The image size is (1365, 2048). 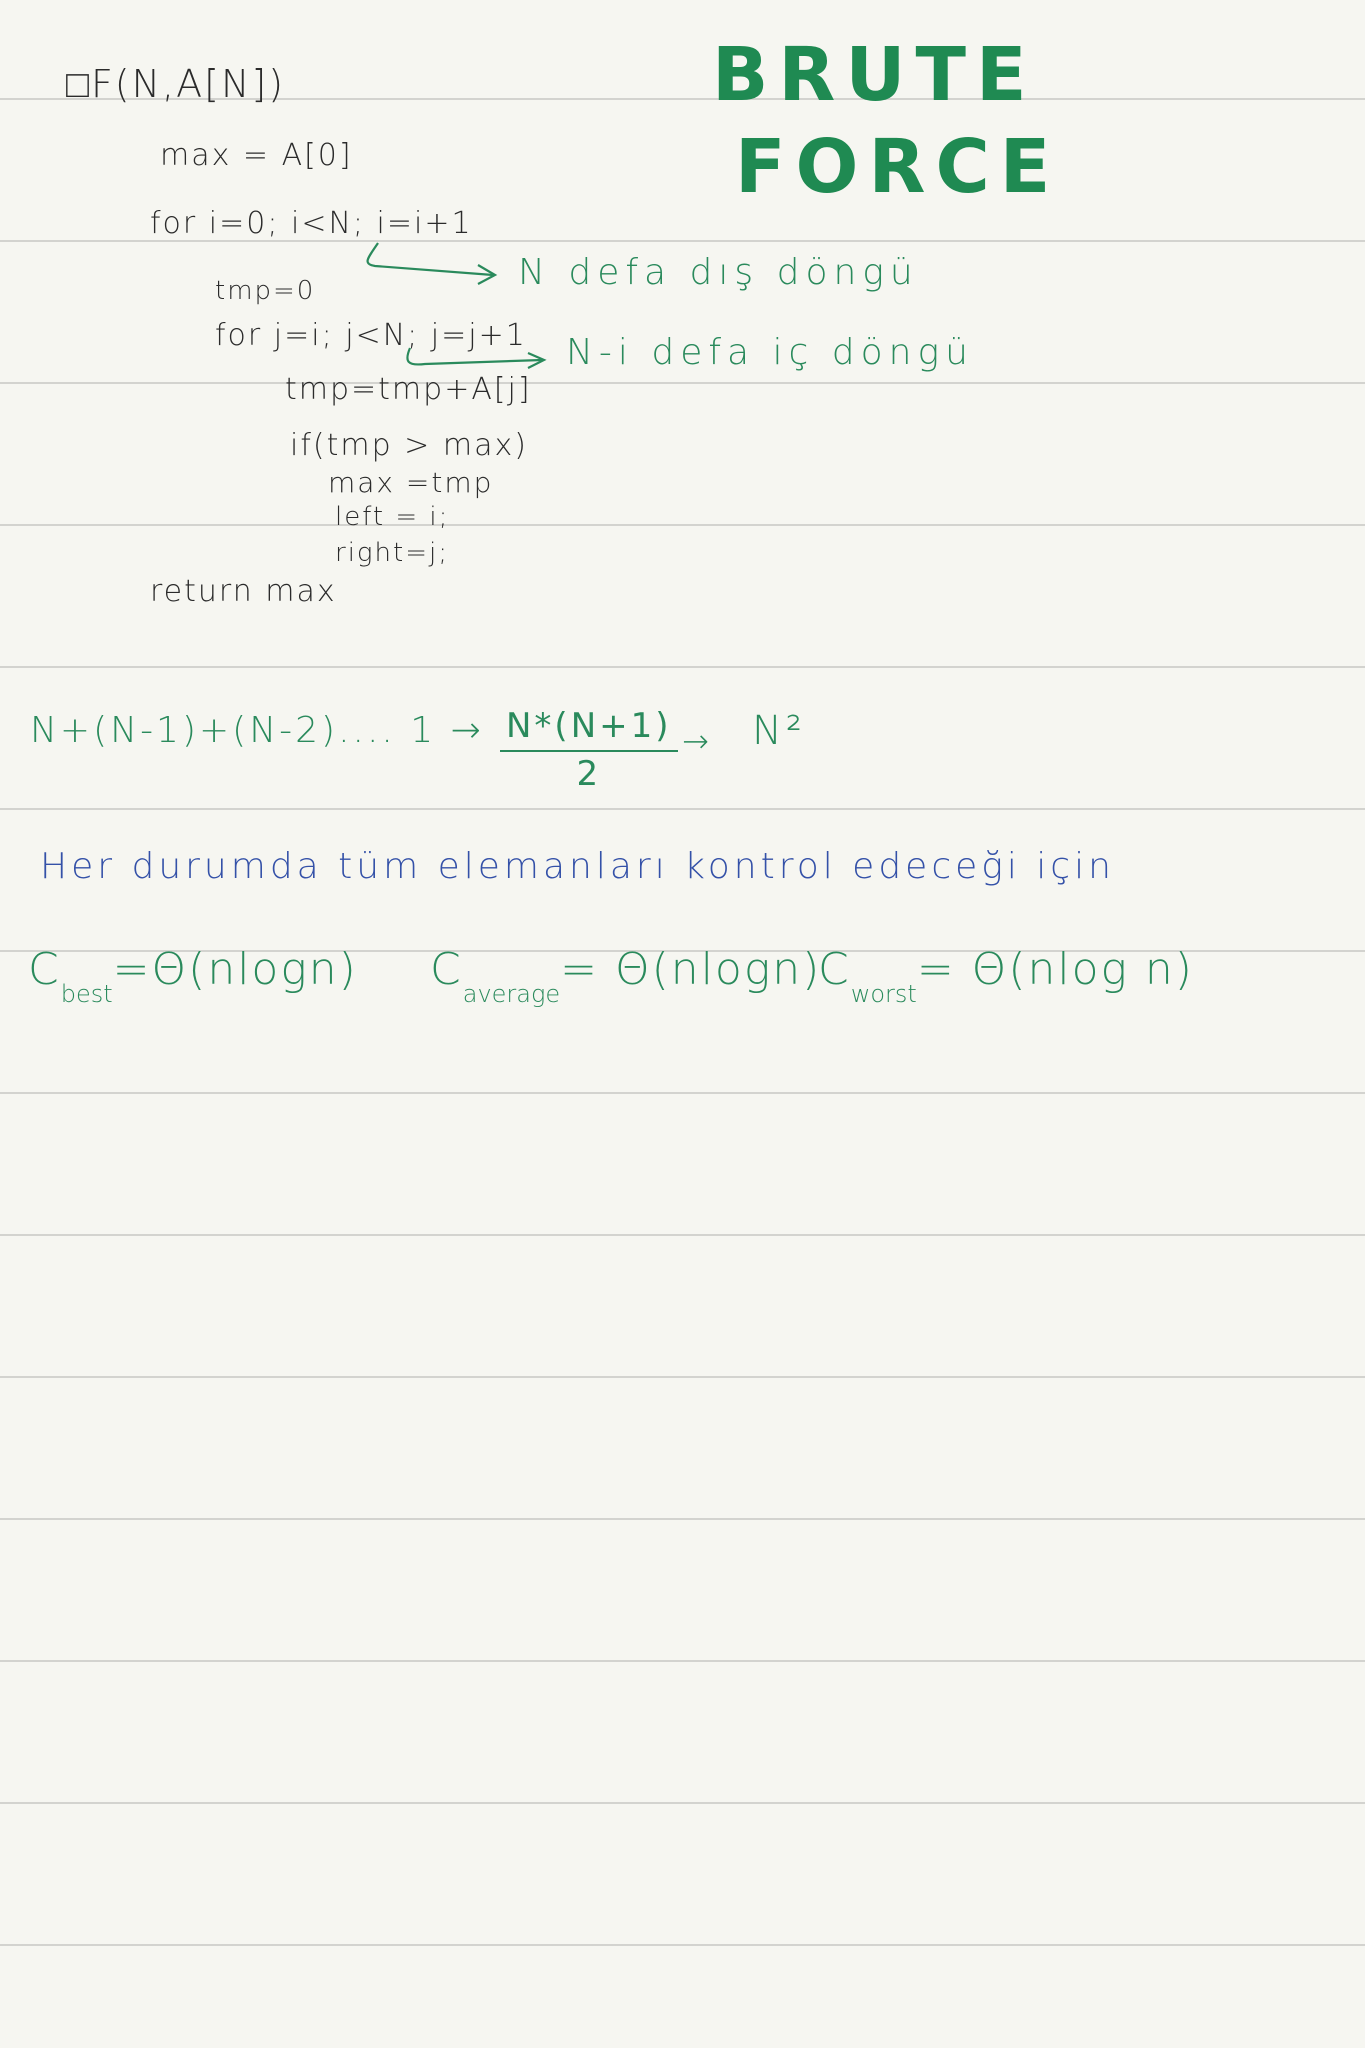 I want to click on fraction-denominator: 2, so click(x=589, y=774).